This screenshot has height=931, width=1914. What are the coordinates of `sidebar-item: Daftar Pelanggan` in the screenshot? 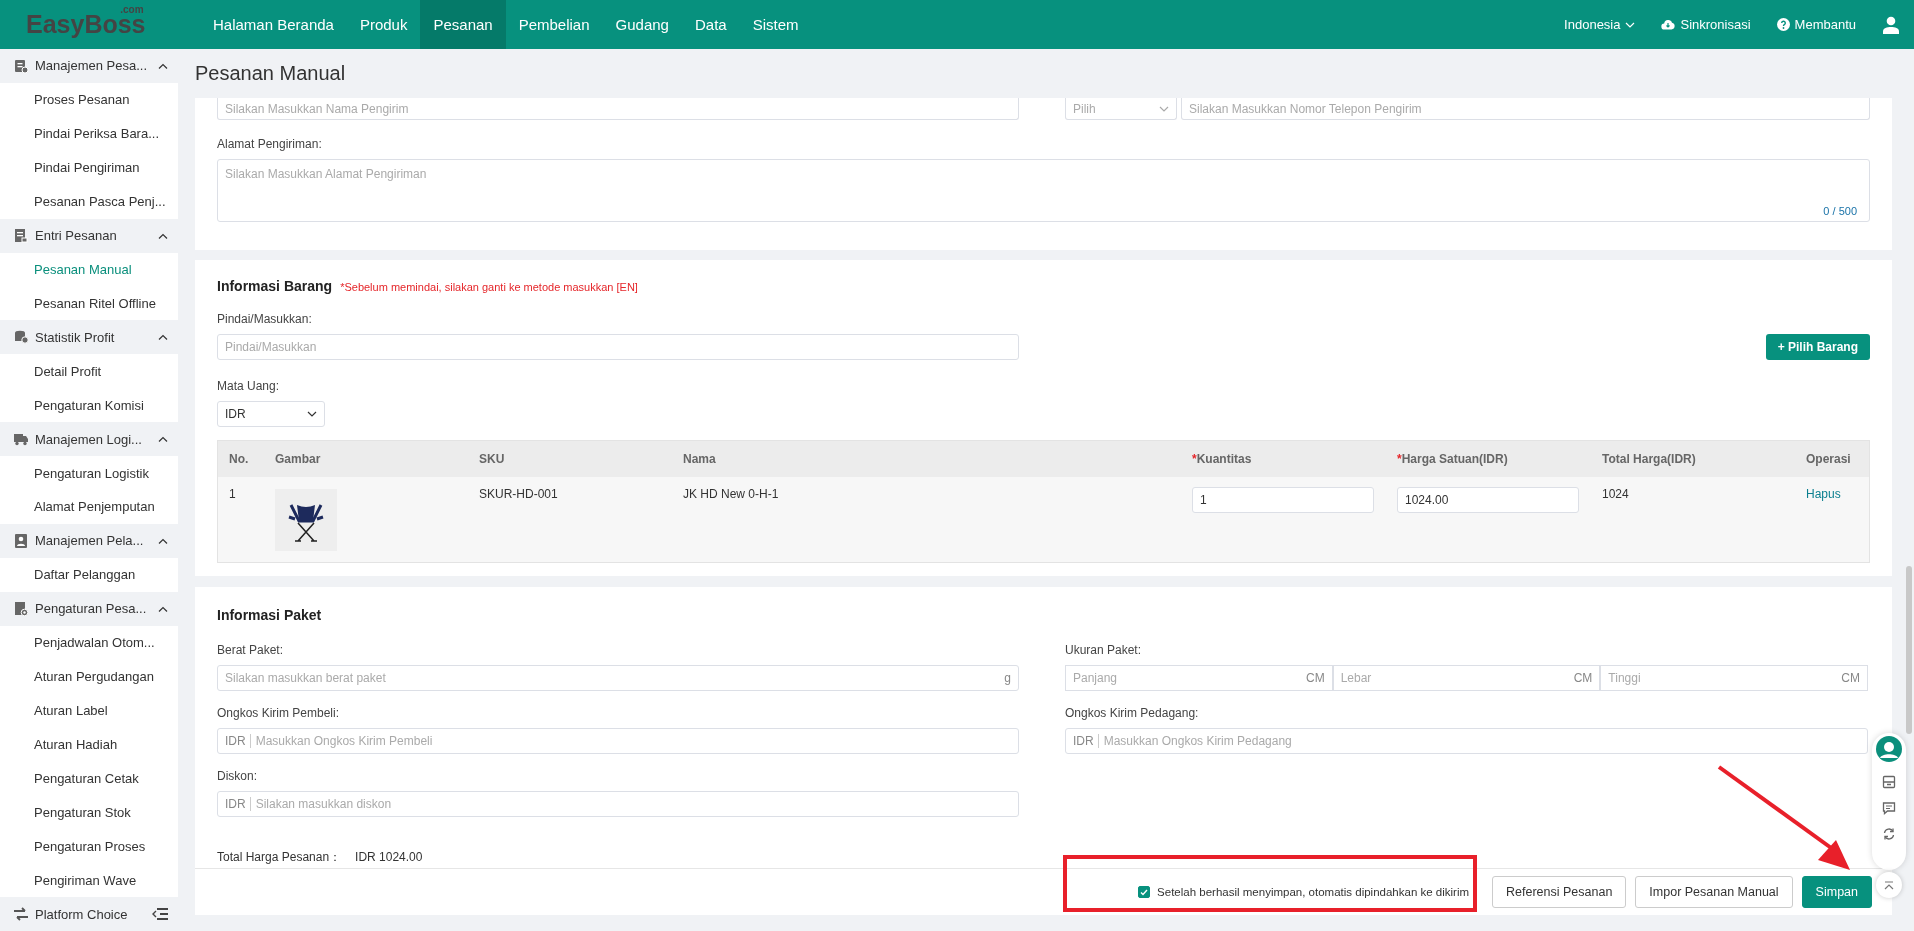 It's located at (89, 574).